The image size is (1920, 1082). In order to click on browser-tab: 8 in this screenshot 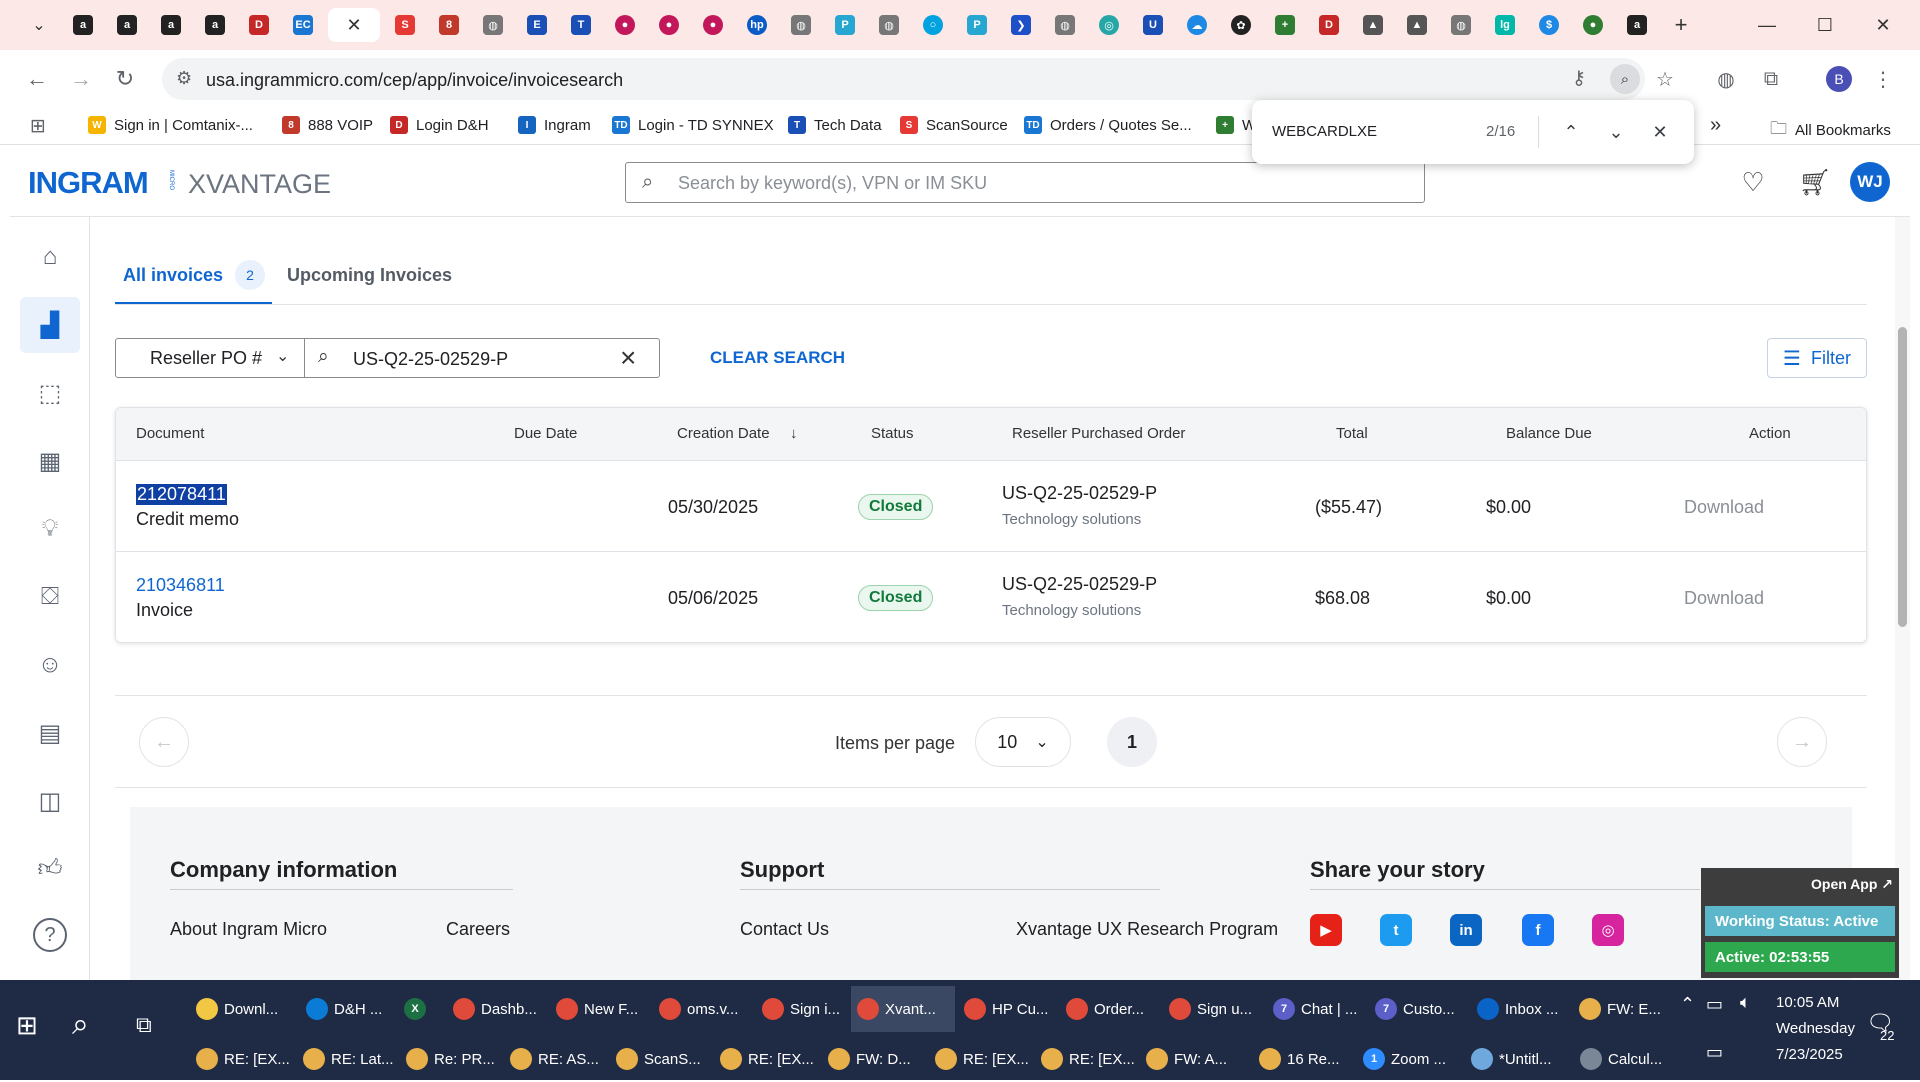, I will do `click(449, 25)`.